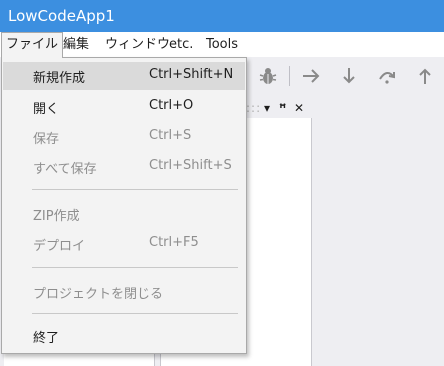 This screenshot has width=444, height=366. Describe the element at coordinates (59, 78) in the screenshot. I see `menu-item-label: 新規作成` at that location.